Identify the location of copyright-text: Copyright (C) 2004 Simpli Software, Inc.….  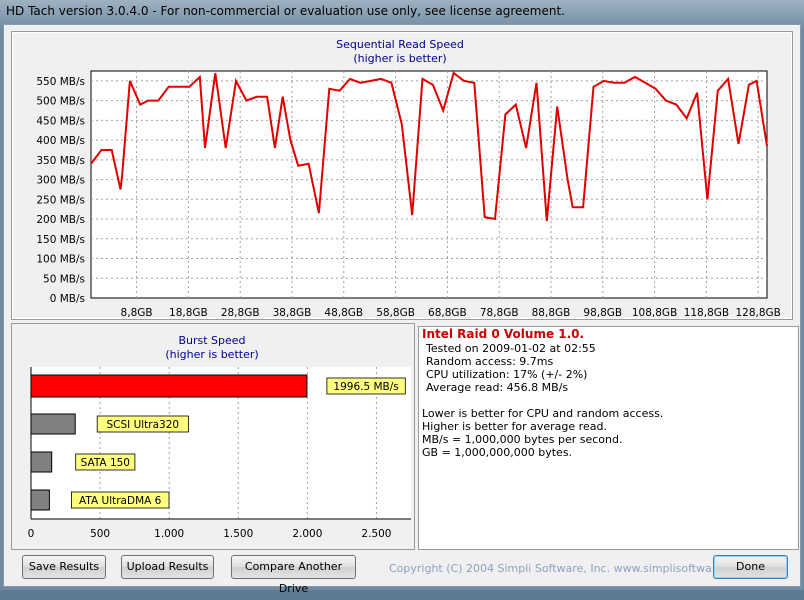
(569, 568).